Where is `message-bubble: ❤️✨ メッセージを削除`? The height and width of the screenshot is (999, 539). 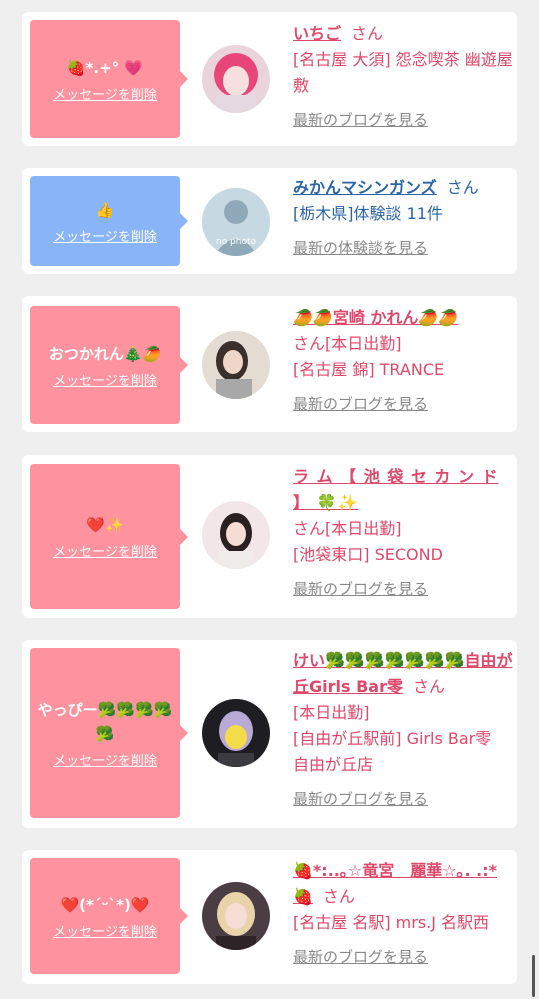
message-bubble: ❤️✨ メッセージを削除 is located at coordinates (109, 536).